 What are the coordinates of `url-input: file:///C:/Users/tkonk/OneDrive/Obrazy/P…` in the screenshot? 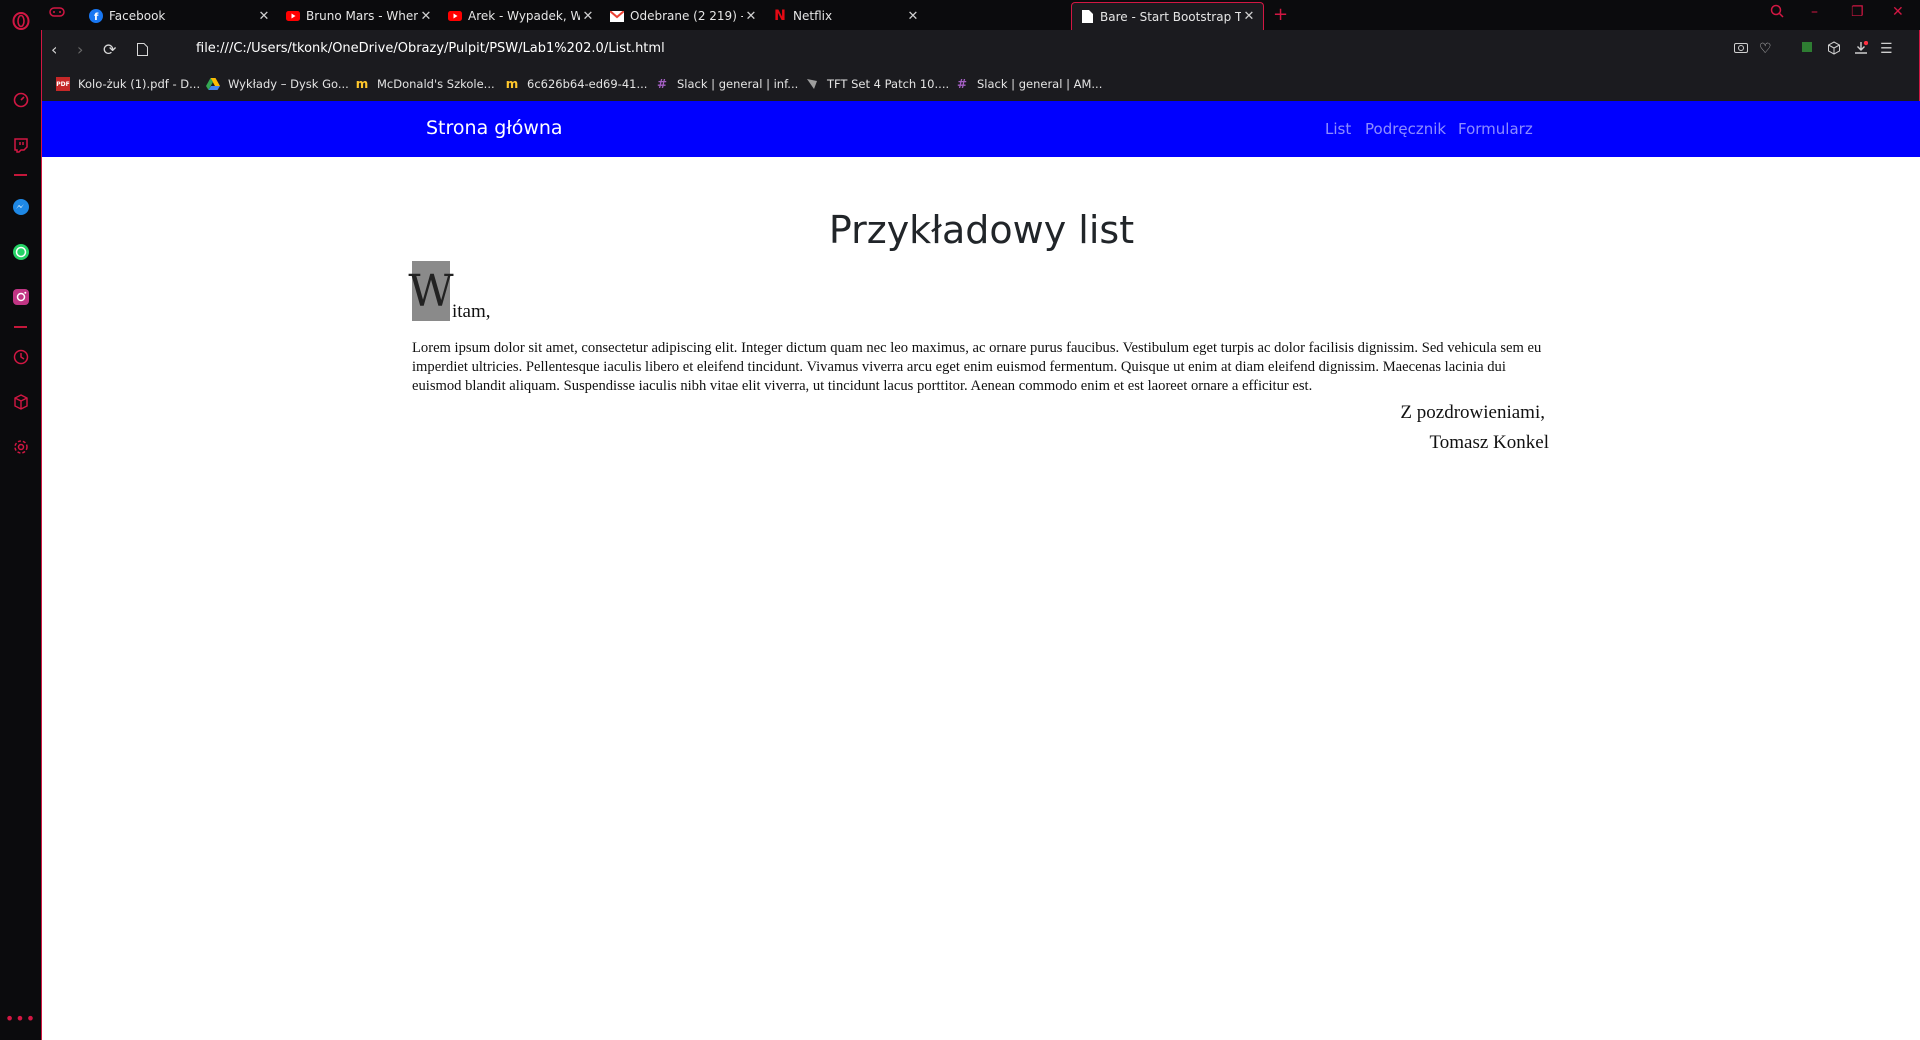 It's located at (430, 48).